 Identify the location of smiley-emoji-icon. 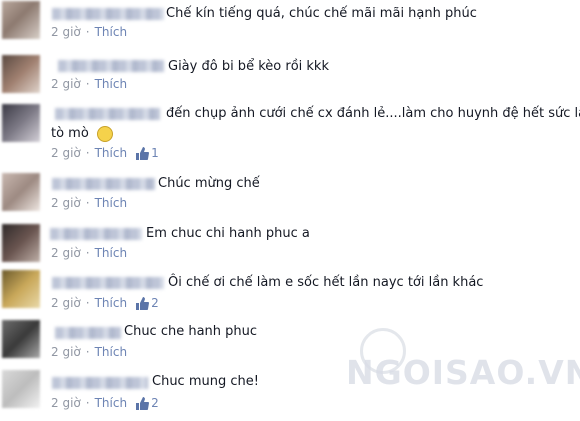
(104, 133).